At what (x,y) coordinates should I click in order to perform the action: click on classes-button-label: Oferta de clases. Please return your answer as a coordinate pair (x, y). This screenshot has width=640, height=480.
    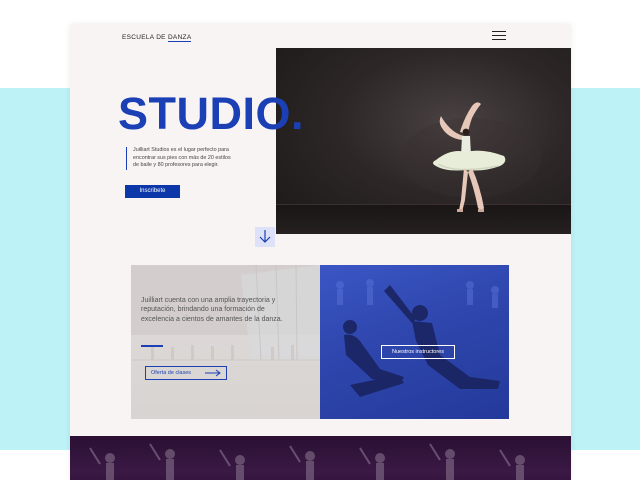
    Looking at the image, I should click on (171, 373).